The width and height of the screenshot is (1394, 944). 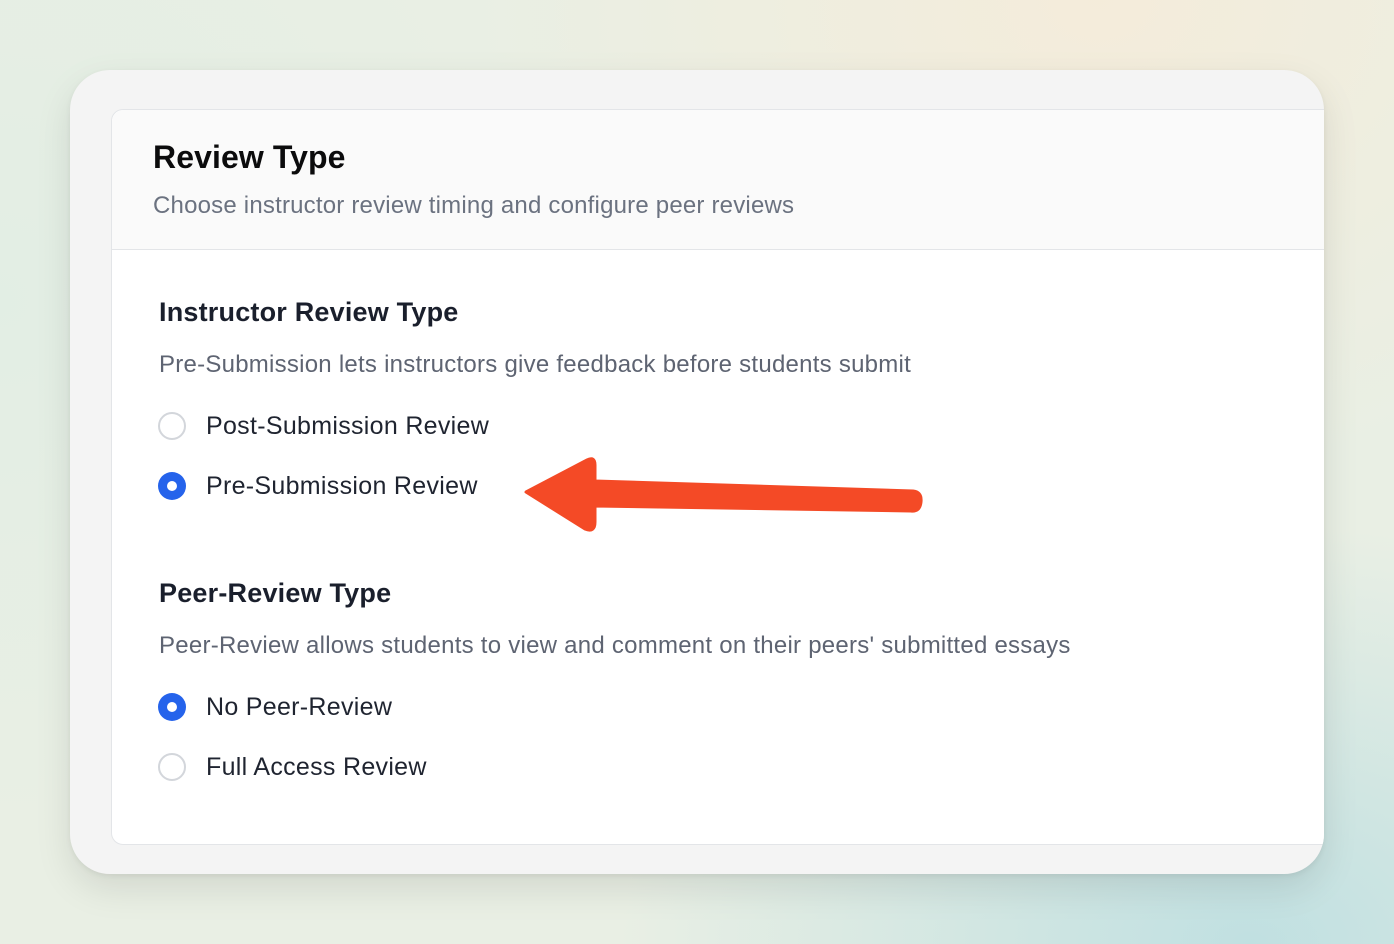 I want to click on no-peer-review-label: No Peer-Review, so click(x=299, y=707).